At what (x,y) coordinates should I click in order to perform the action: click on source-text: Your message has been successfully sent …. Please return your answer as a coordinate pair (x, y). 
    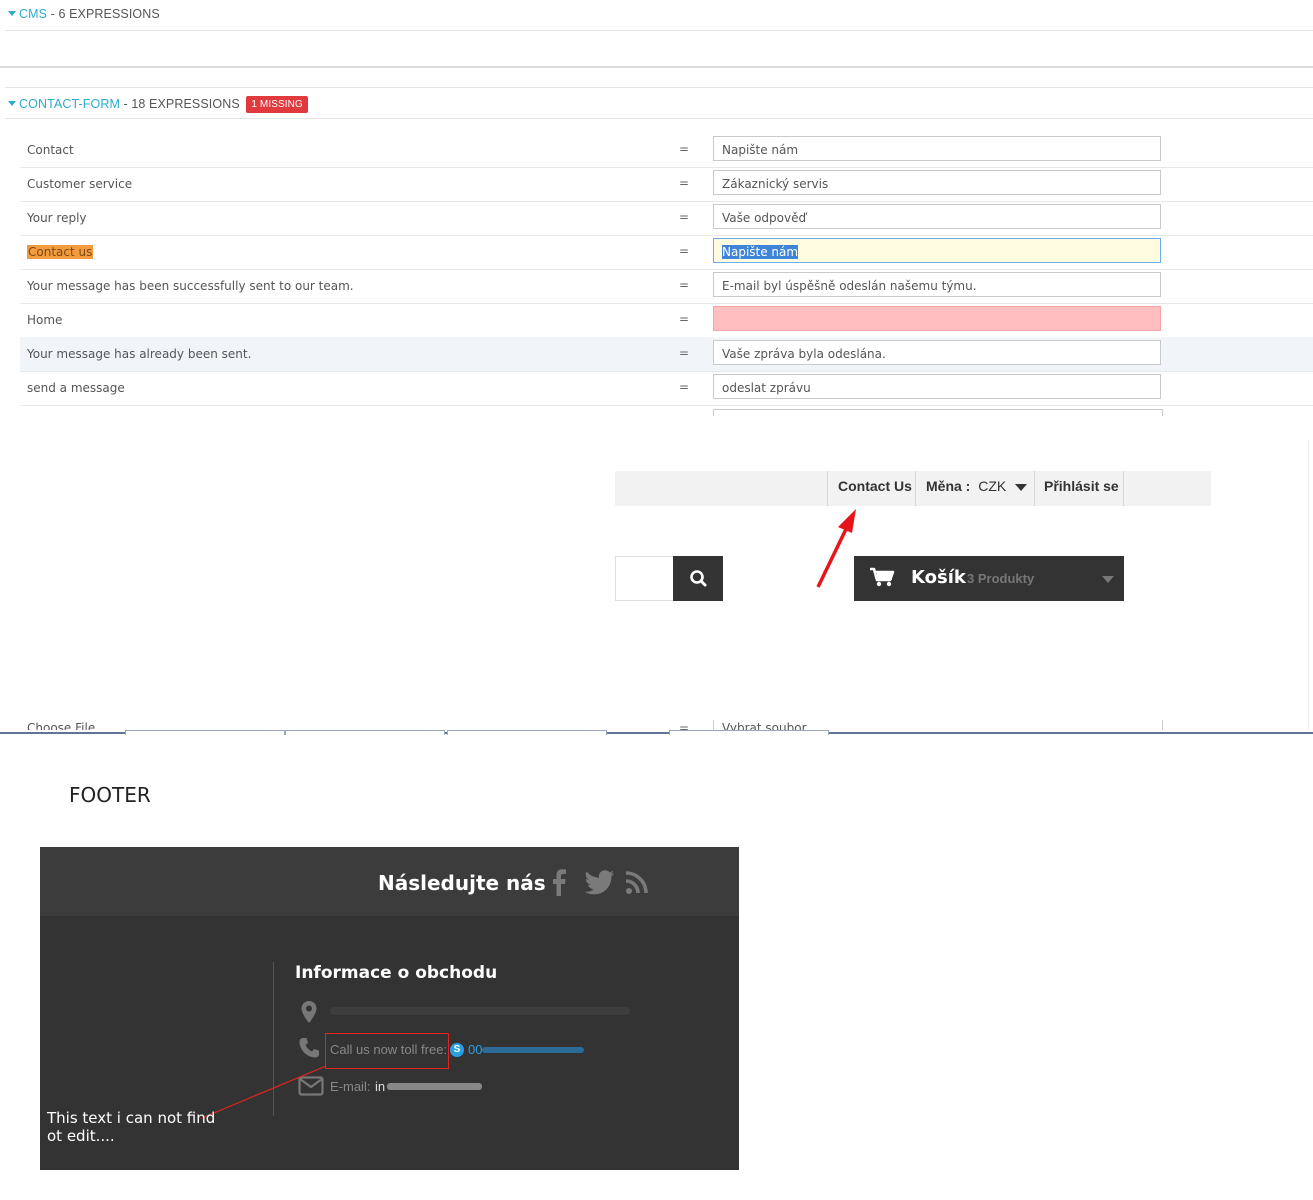
    Looking at the image, I should click on (190, 286).